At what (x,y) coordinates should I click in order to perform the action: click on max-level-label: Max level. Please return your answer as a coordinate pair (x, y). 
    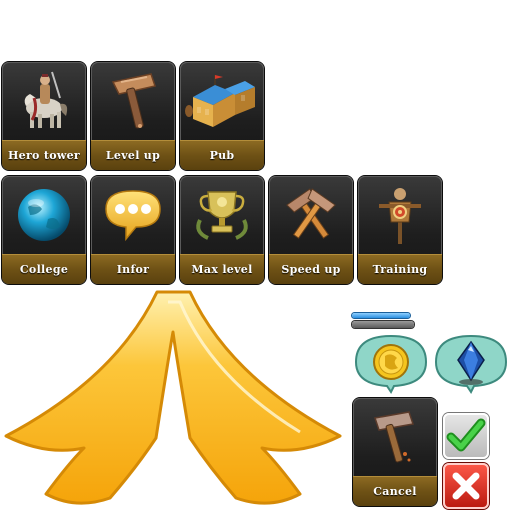
    Looking at the image, I should click on (222, 269).